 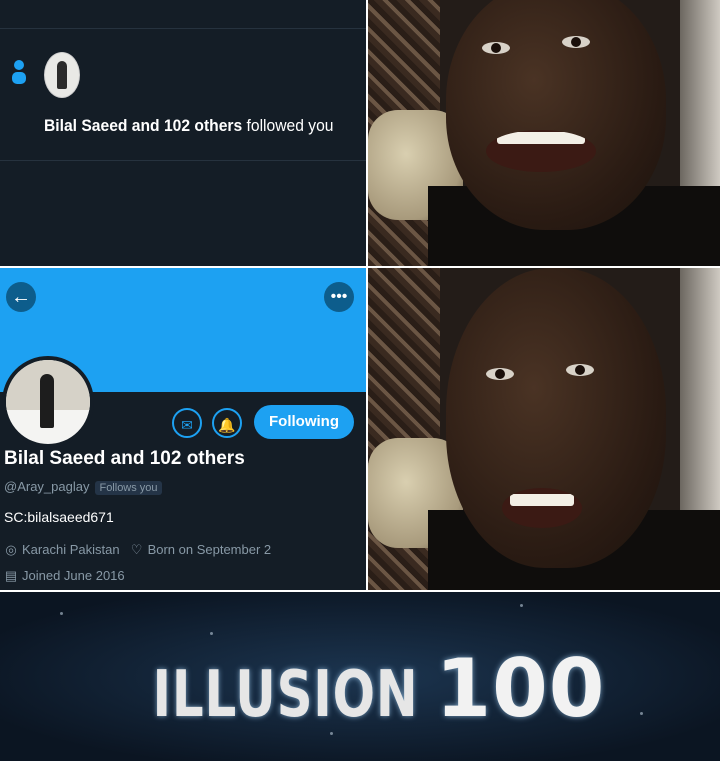 What do you see at coordinates (48, 402) in the screenshot?
I see `profile-avatar` at bounding box center [48, 402].